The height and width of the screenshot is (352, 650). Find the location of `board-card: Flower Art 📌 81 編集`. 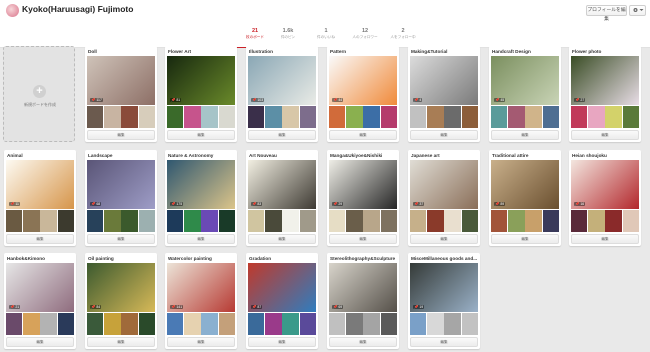

board-card: Flower Art 📌 81 編集 is located at coordinates (201, 94).